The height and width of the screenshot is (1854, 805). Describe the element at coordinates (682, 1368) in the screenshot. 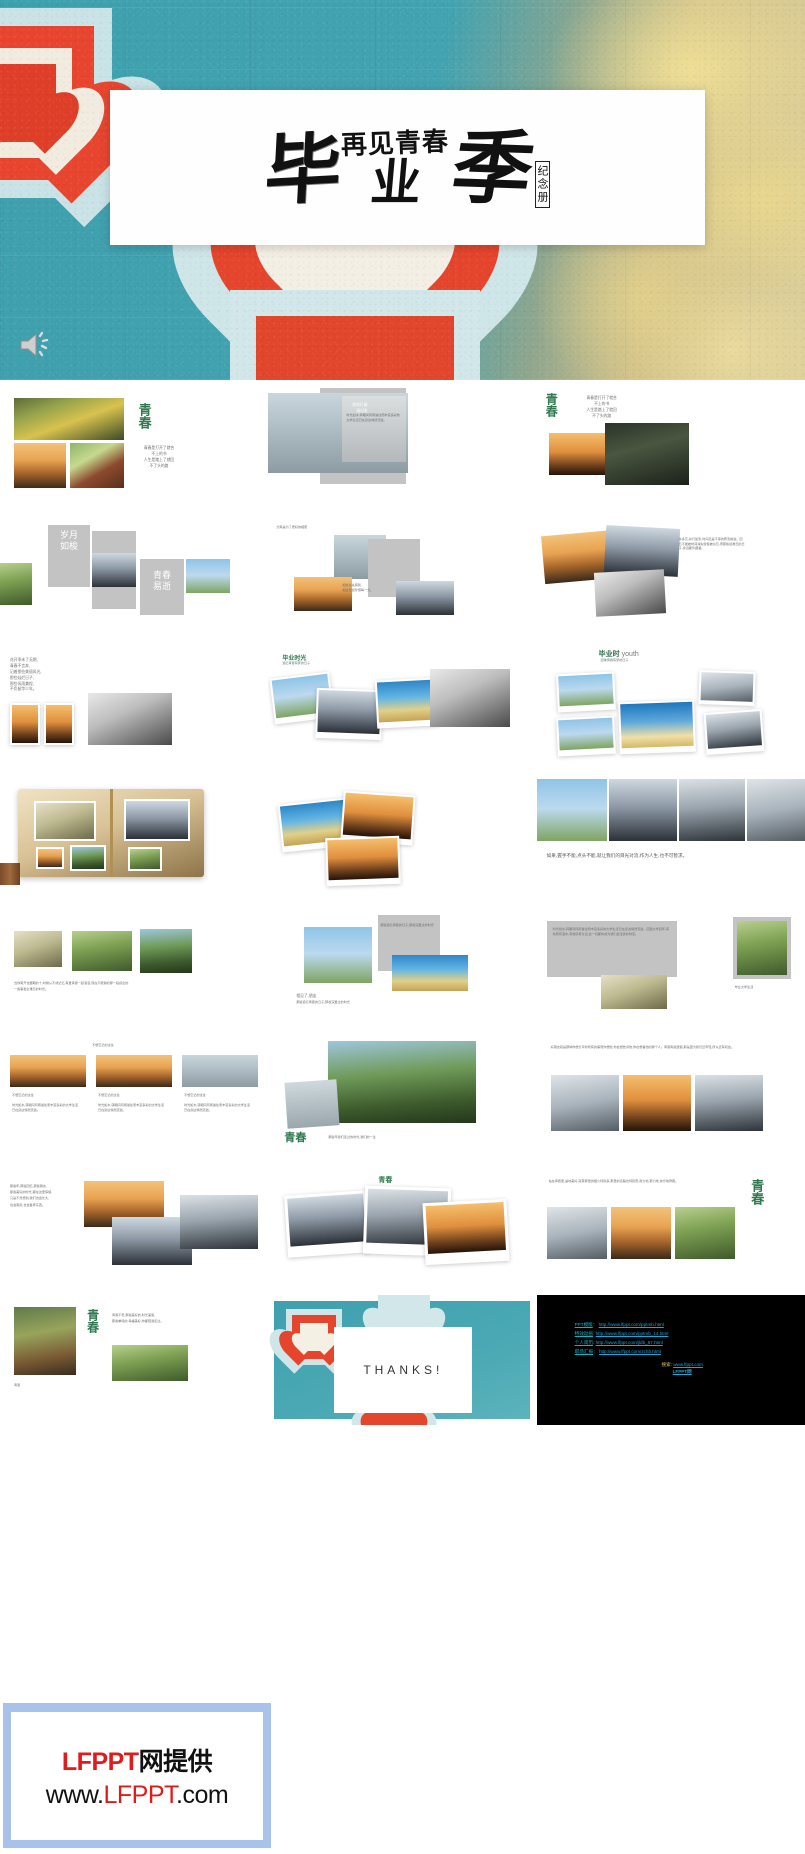

I see `search-row: 搜索: www.lfppt.com LFPPT网` at that location.